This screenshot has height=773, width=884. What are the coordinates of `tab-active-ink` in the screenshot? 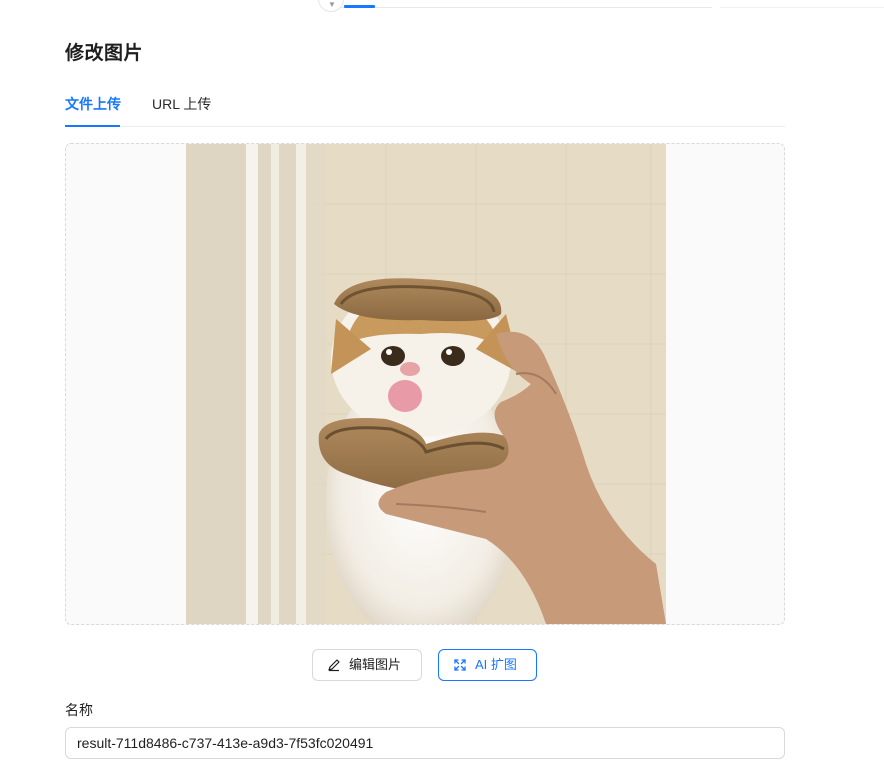 It's located at (92, 126).